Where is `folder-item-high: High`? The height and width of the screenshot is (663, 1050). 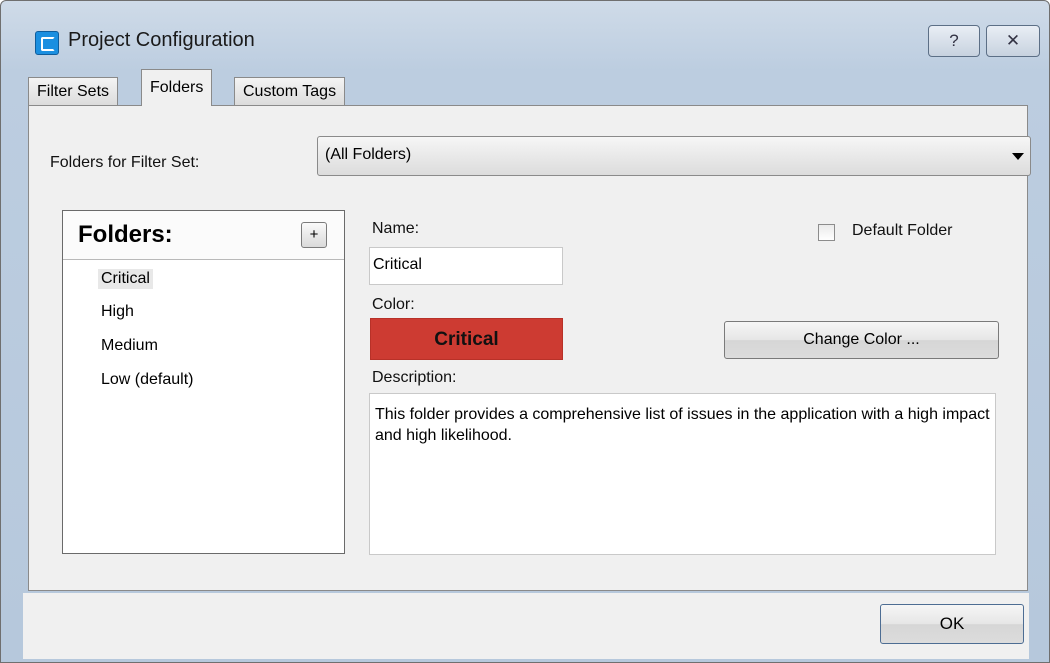
folder-item-high: High is located at coordinates (117, 312).